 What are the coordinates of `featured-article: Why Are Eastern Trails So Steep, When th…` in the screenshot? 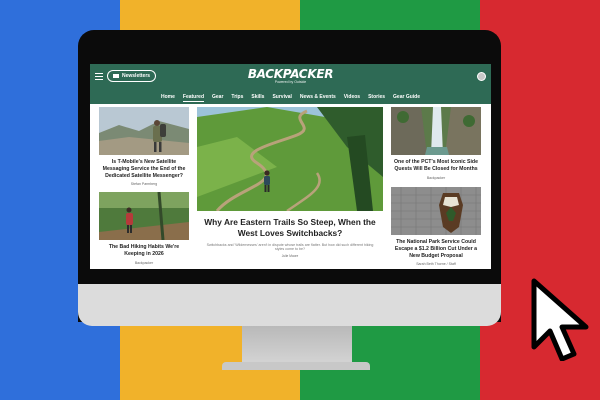 It's located at (290, 182).